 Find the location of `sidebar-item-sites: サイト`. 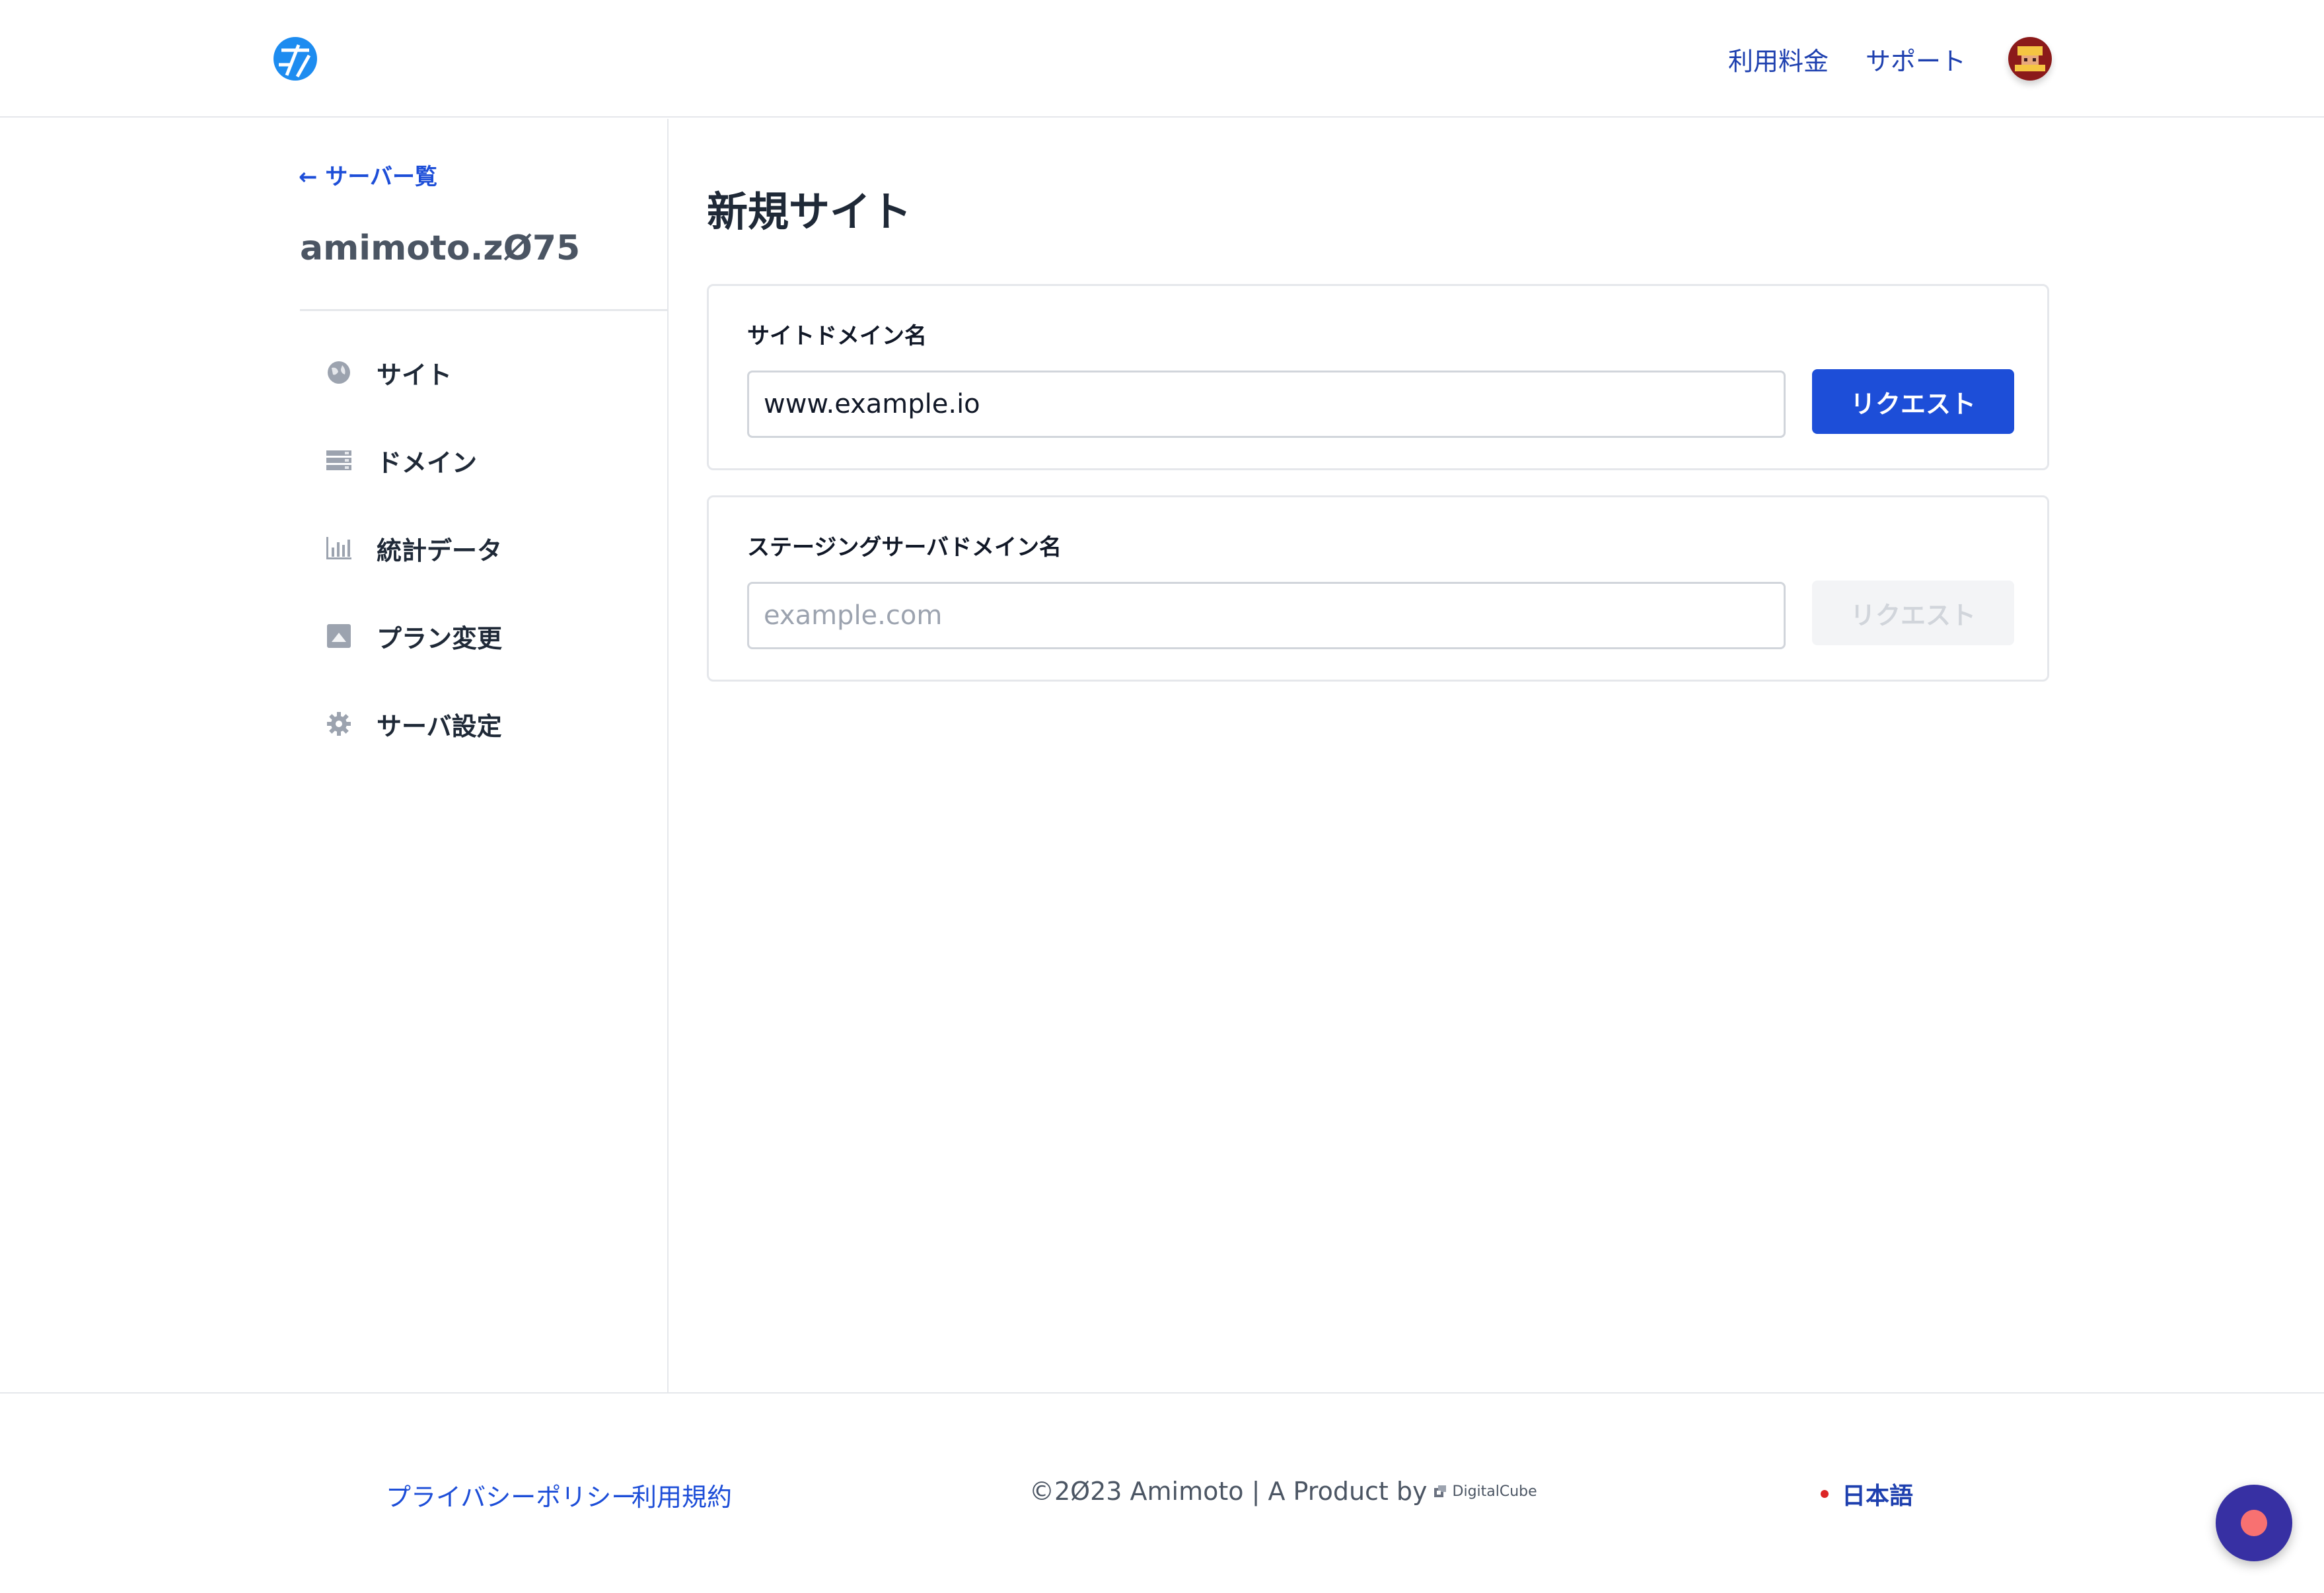

sidebar-item-sites: サイト is located at coordinates (388, 372).